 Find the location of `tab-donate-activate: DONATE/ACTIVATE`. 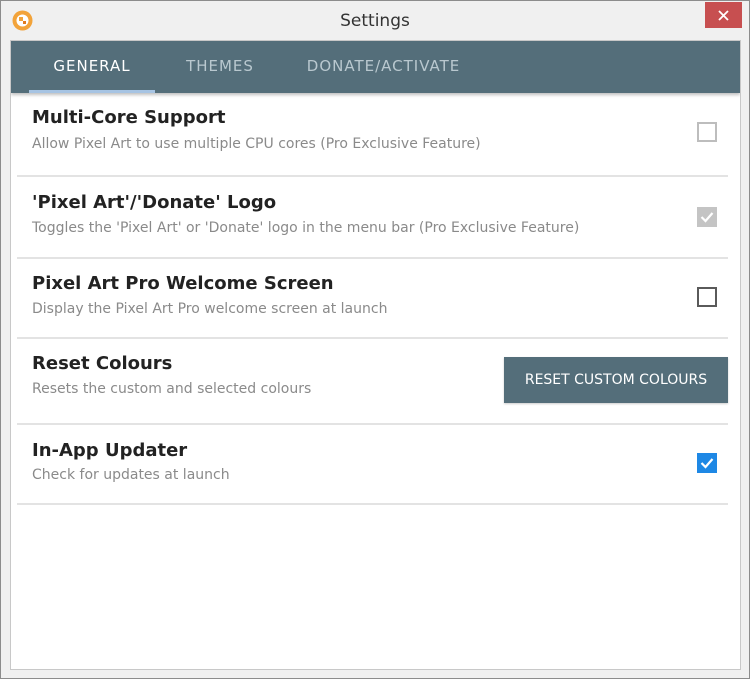

tab-donate-activate: DONATE/ACTIVATE is located at coordinates (383, 67).